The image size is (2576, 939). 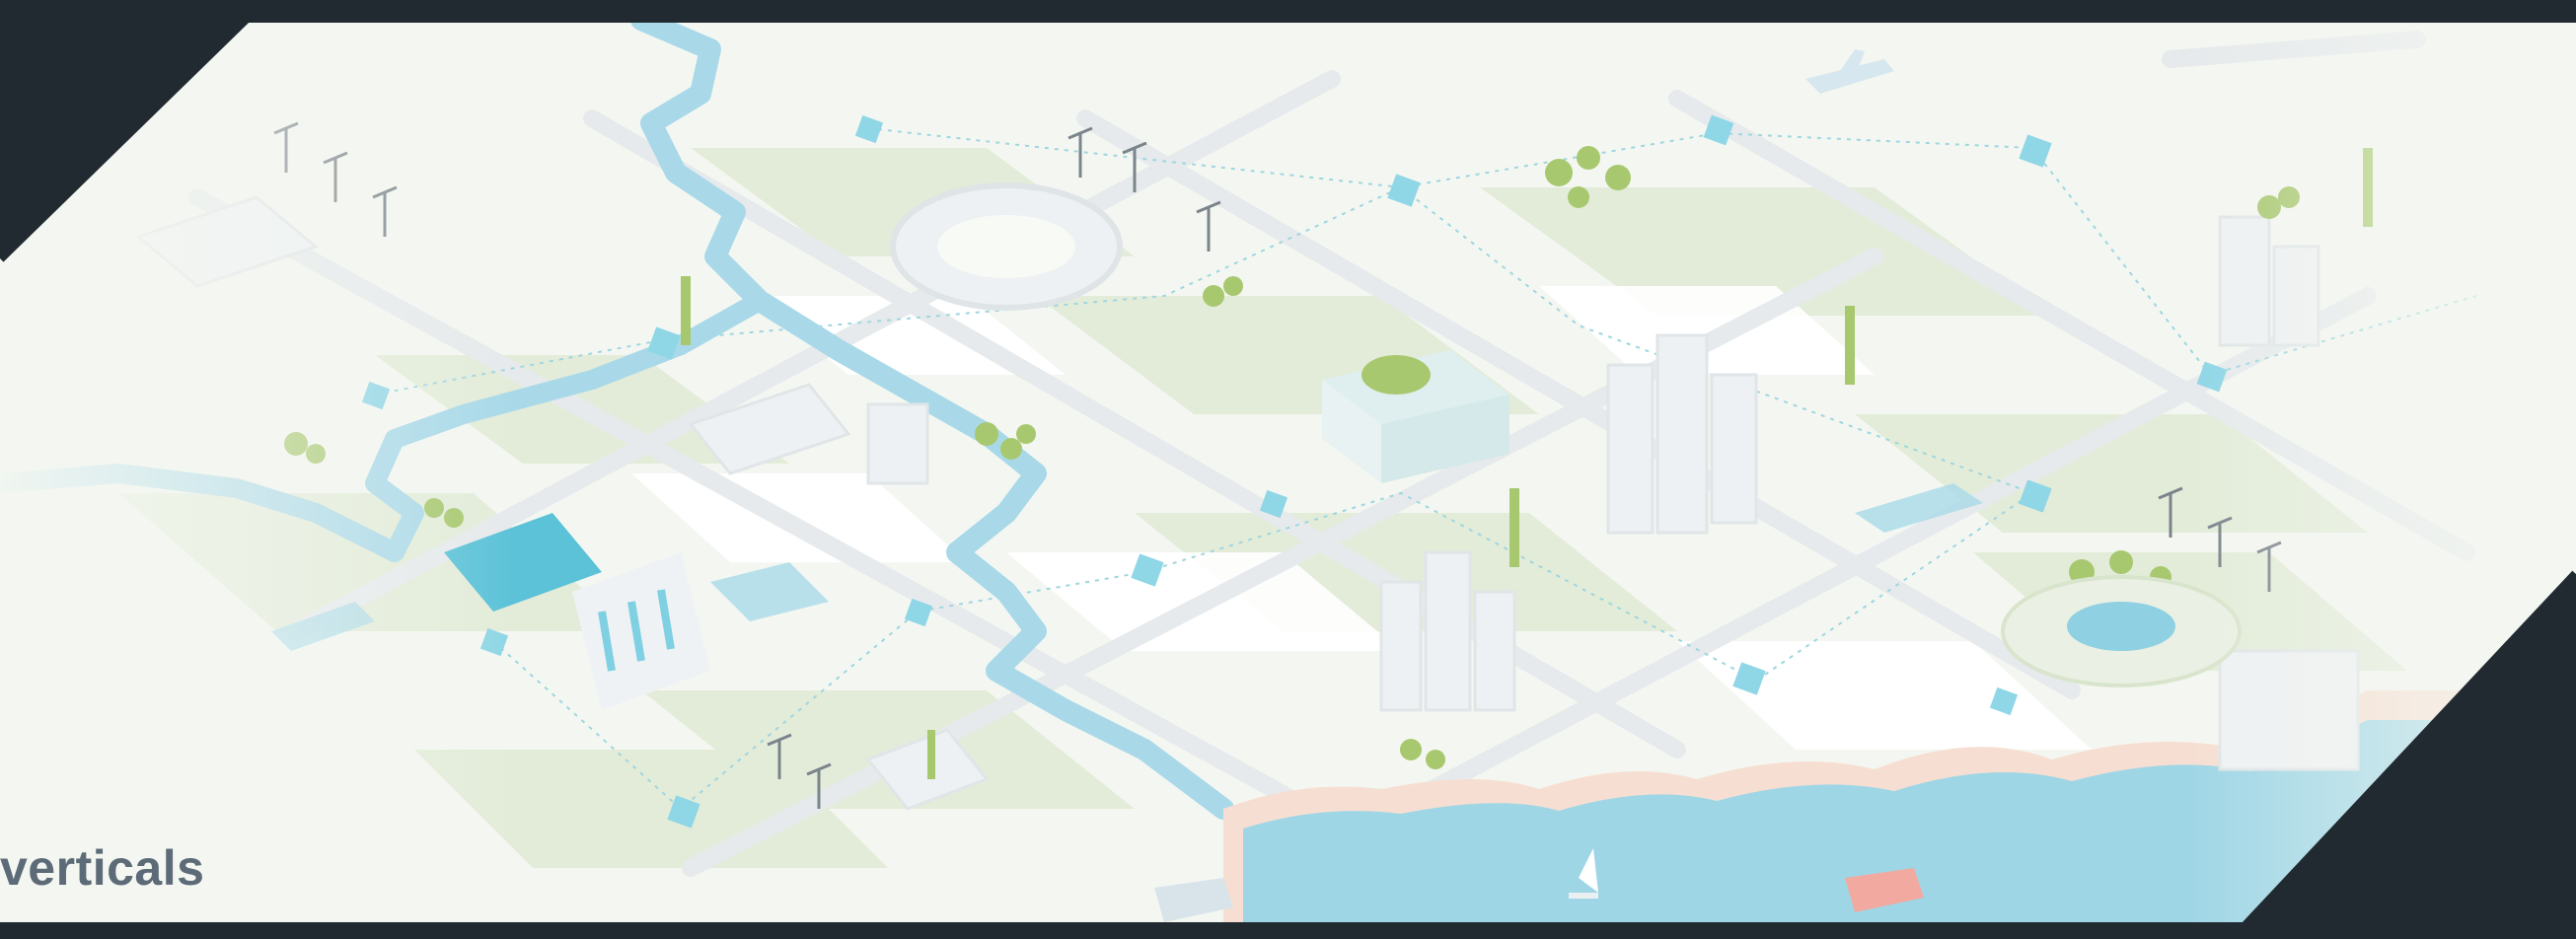 I want to click on caption-text: verticals, so click(x=102, y=868).